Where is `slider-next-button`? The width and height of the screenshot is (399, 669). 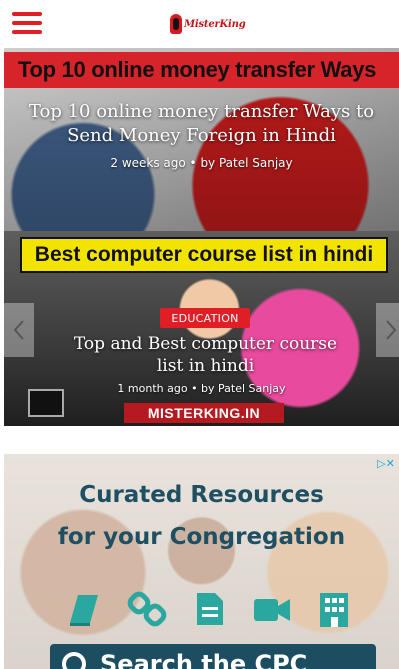 slider-next-button is located at coordinates (387, 330).